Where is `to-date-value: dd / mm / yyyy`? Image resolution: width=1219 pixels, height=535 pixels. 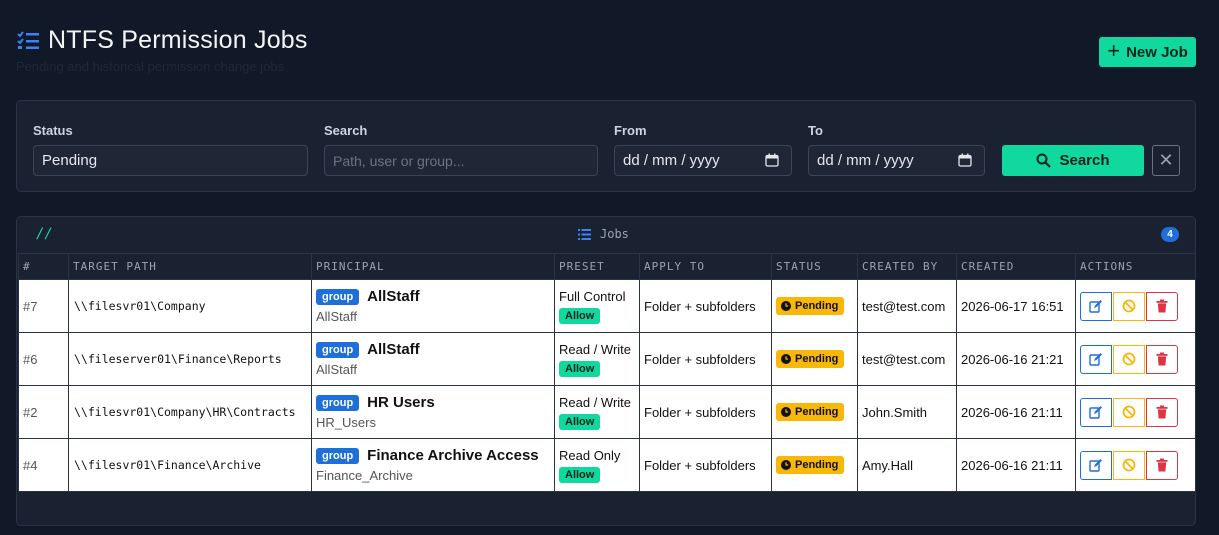
to-date-value: dd / mm / yyyy is located at coordinates (865, 160).